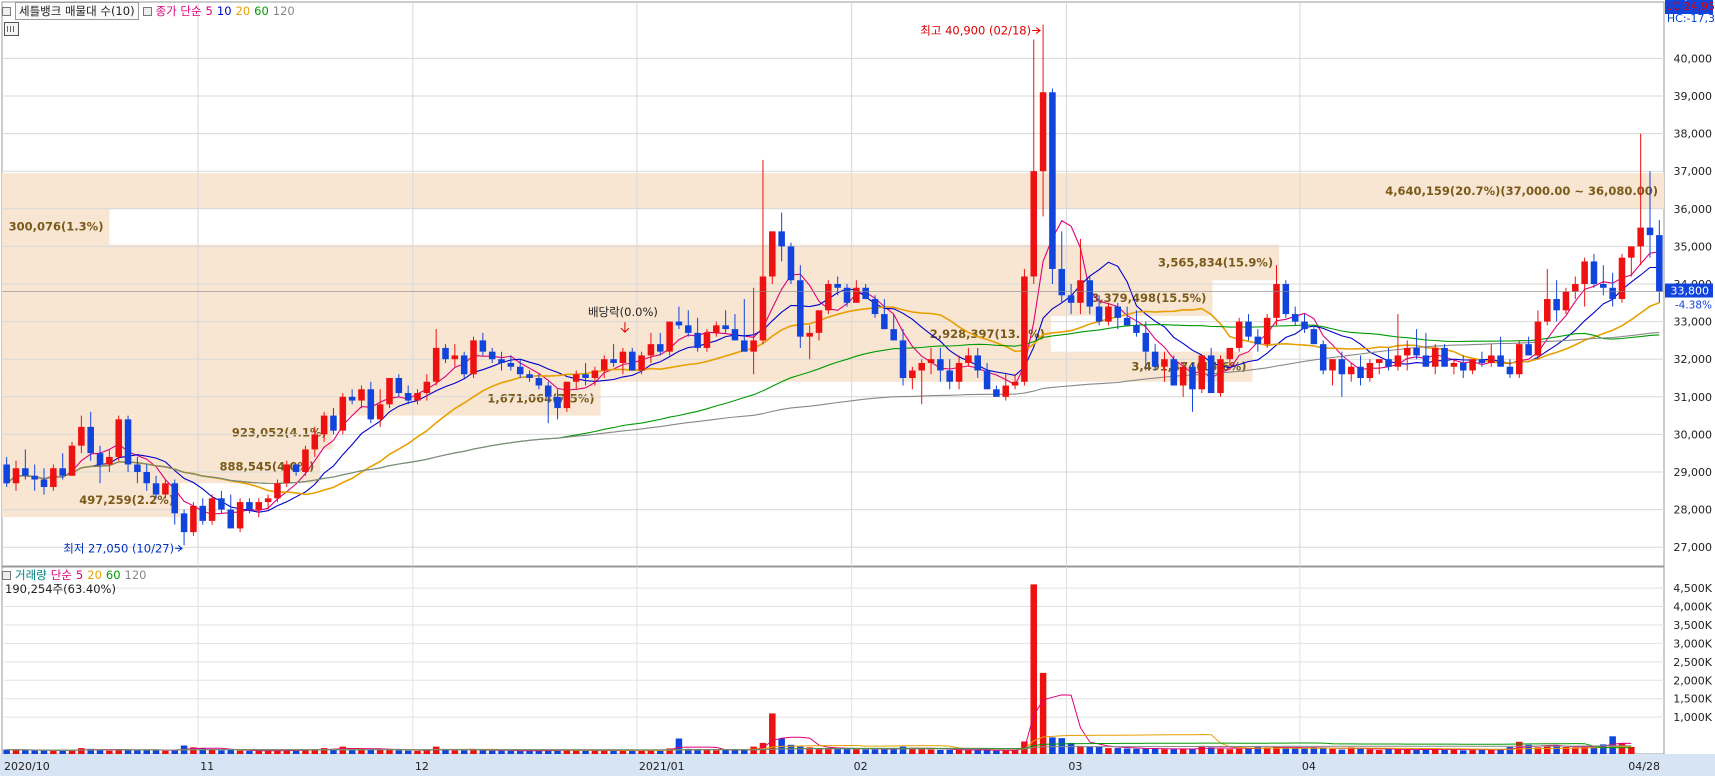  Describe the element at coordinates (1521, 191) in the screenshot. I see `volume-profile-label: 4,640,159(20.7%)(37,000.00 ~ 36,080.00)` at that location.